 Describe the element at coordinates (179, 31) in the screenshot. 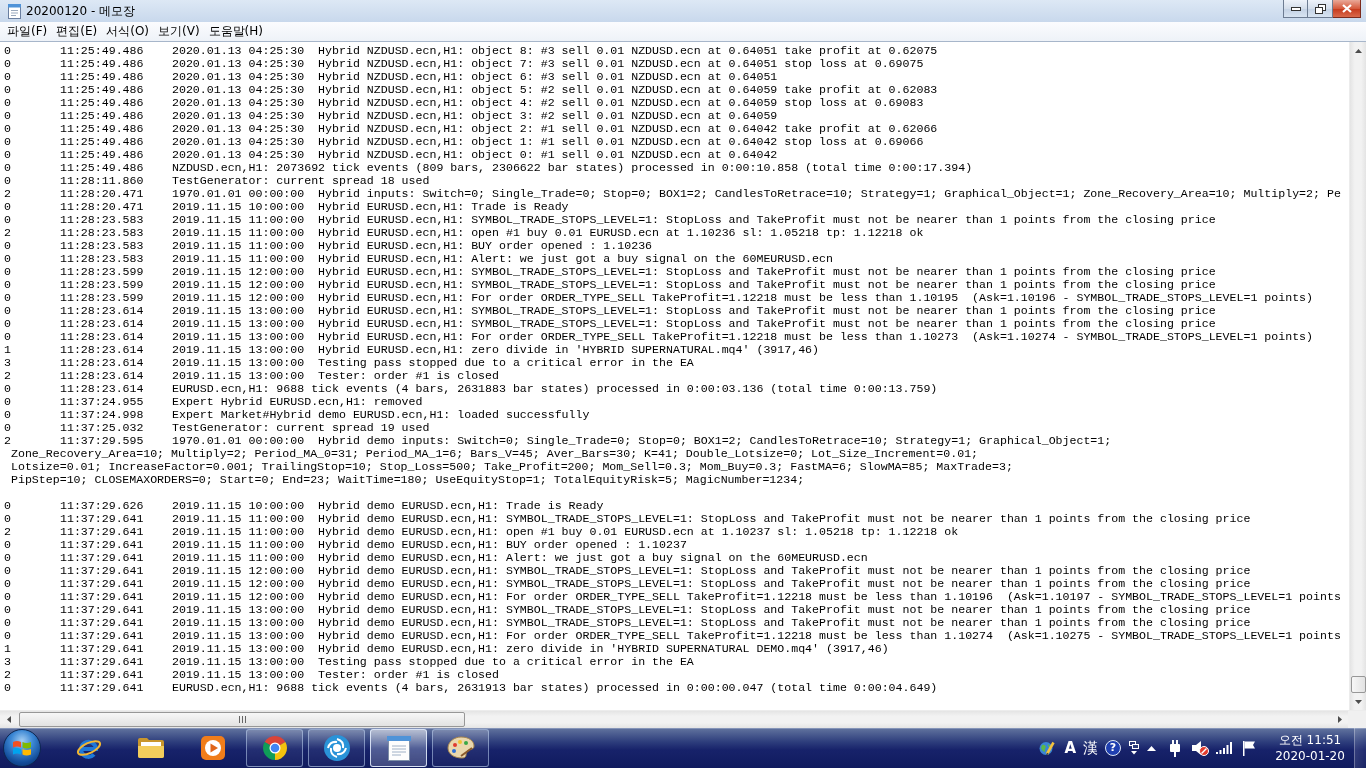

I see `menu-item: 보기(V)` at that location.